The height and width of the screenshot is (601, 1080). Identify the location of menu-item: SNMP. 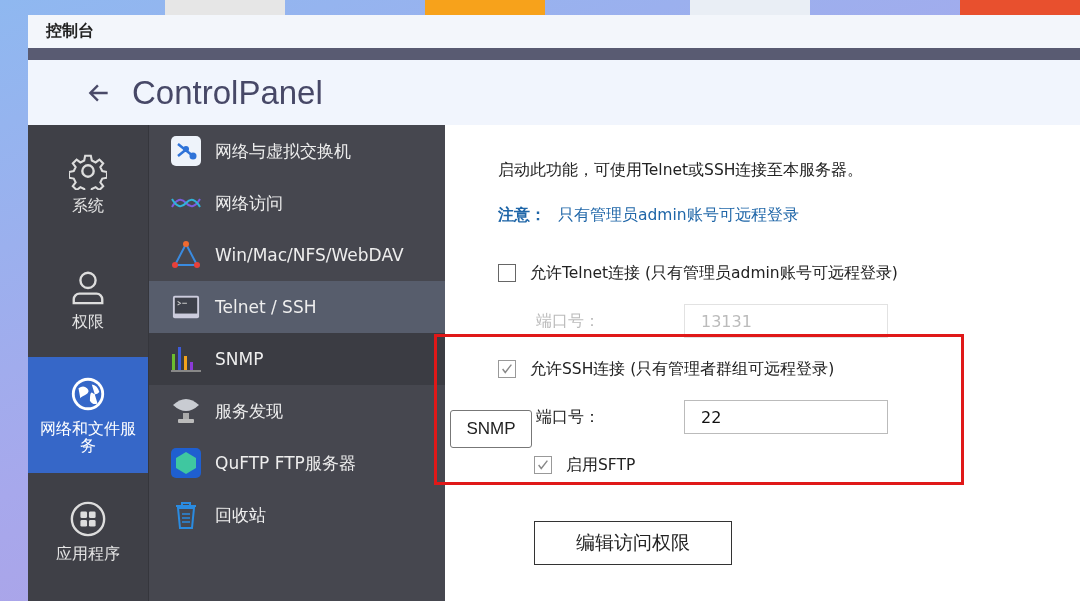
(297, 359).